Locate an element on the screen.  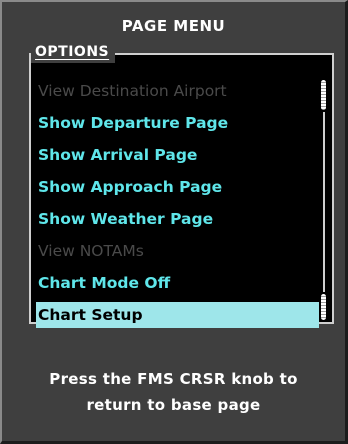
scrollbar-track is located at coordinates (324, 202).